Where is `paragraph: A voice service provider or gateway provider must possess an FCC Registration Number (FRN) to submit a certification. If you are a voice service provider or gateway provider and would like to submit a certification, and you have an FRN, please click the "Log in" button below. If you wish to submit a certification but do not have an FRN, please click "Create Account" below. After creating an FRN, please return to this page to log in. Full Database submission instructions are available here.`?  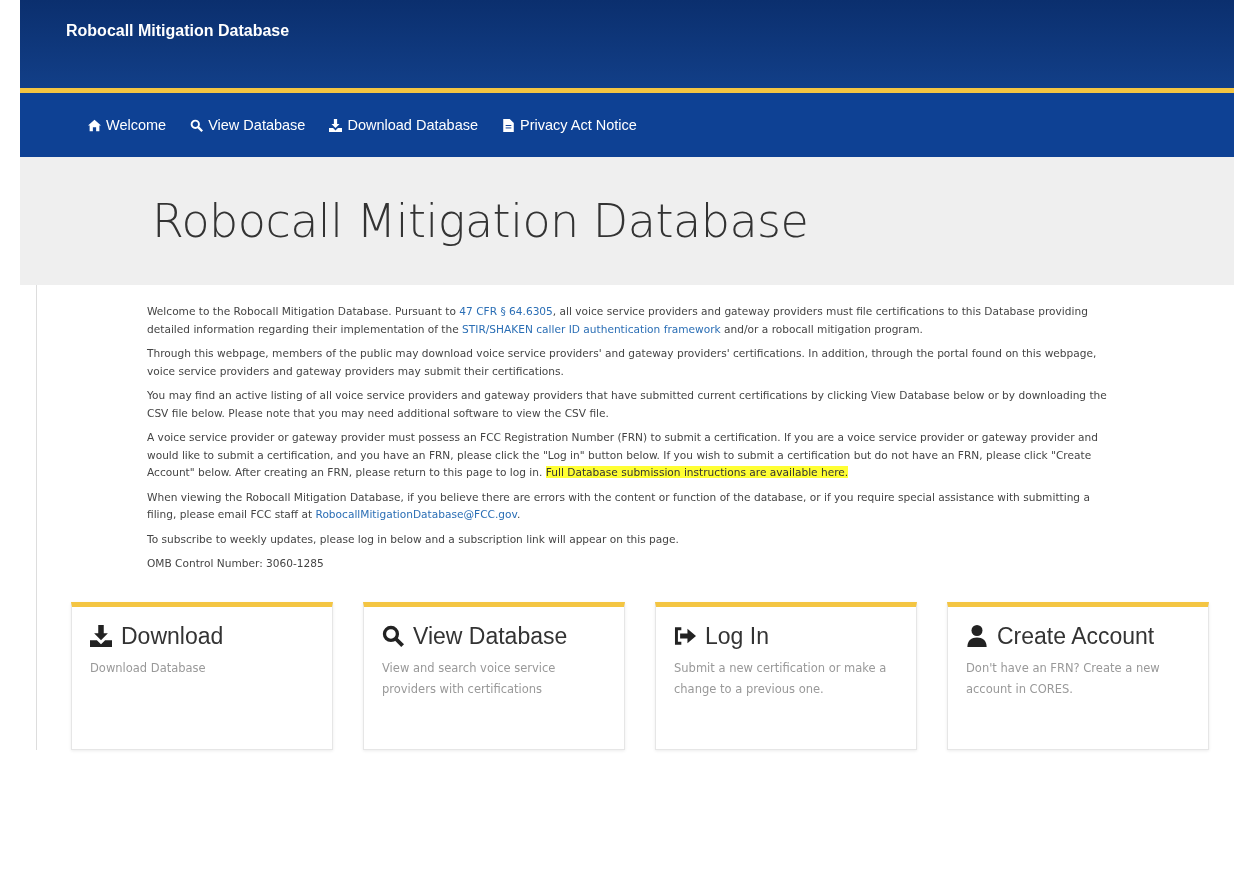
paragraph: A voice service provider or gateway provider must possess an FCC Registration Number (FRN) to submit a certification. If you are a voice service provider or gateway provider and would like to submit a certification, and you have an FRN, please click the "Log in" button below. If you wish to submit a certification but do not have an FRN, please click "Create Account" below. After creating an FRN, please return to this page to log in. Full Database submission instructions are available here. is located at coordinates (623, 455).